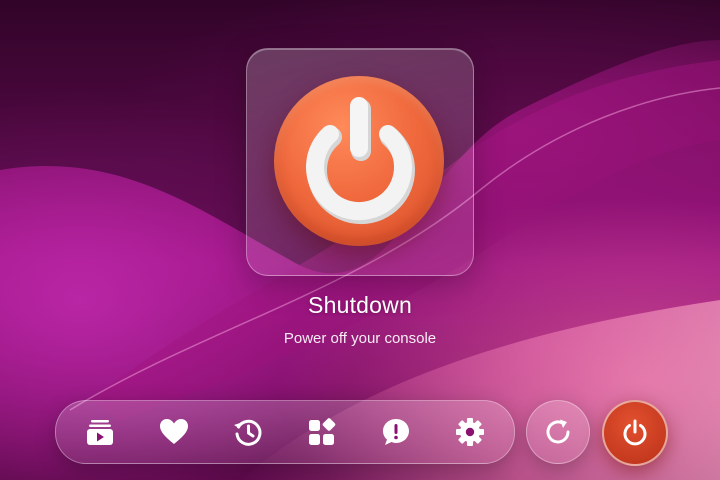  What do you see at coordinates (285, 432) in the screenshot?
I see `dock` at bounding box center [285, 432].